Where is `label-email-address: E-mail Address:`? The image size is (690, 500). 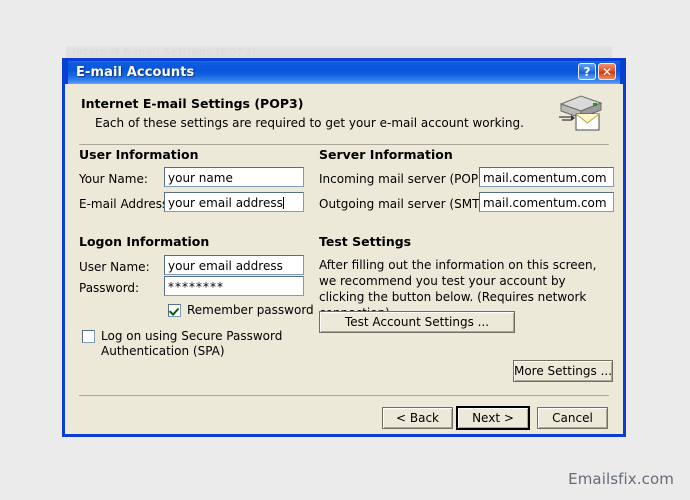 label-email-address: E-mail Address: is located at coordinates (126, 204).